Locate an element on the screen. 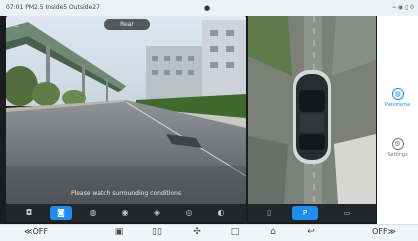  status-bar: 07:01 PM2.5 Inside5 Outside27 ● ⌁ ◉ ▯ 0 is located at coordinates (209, 8).